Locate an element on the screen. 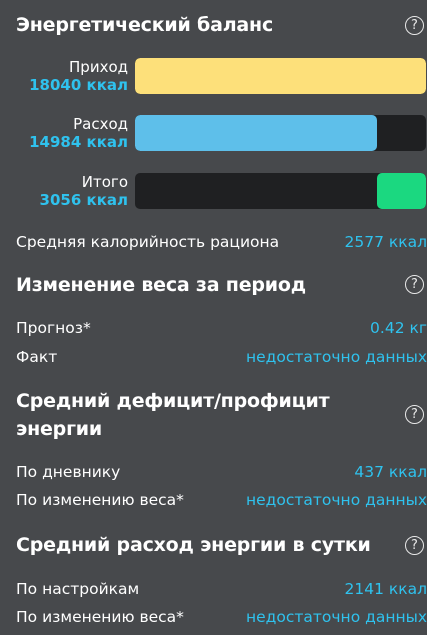  diary-value: 437 ккал is located at coordinates (390, 472).